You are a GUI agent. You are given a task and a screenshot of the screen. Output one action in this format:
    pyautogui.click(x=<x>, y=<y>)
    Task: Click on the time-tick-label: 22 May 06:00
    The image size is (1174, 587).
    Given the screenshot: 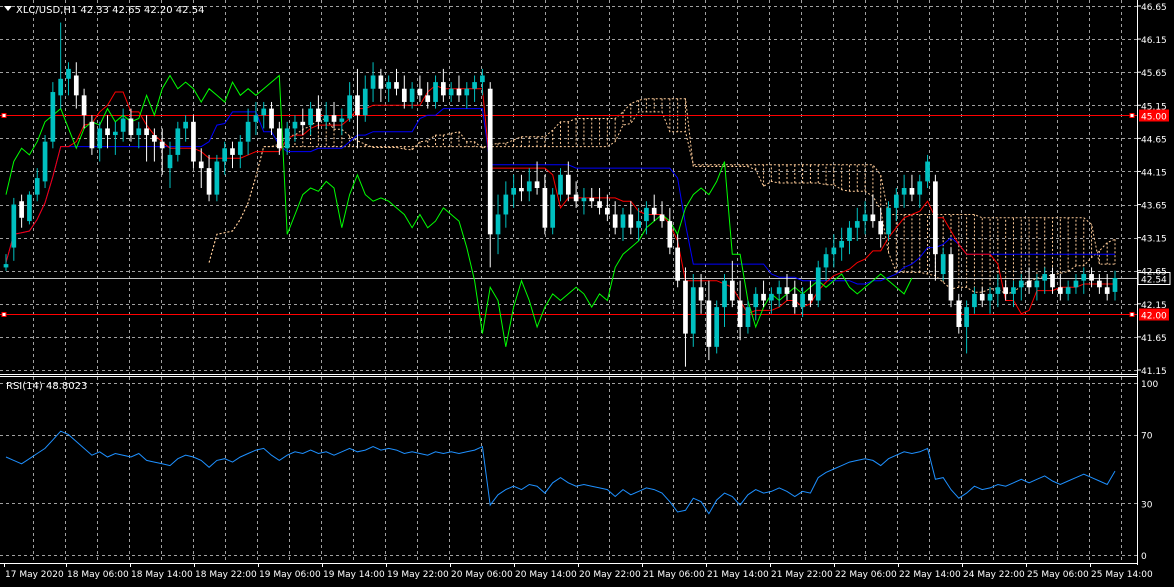 What is the action you would take?
    pyautogui.click(x=866, y=575)
    